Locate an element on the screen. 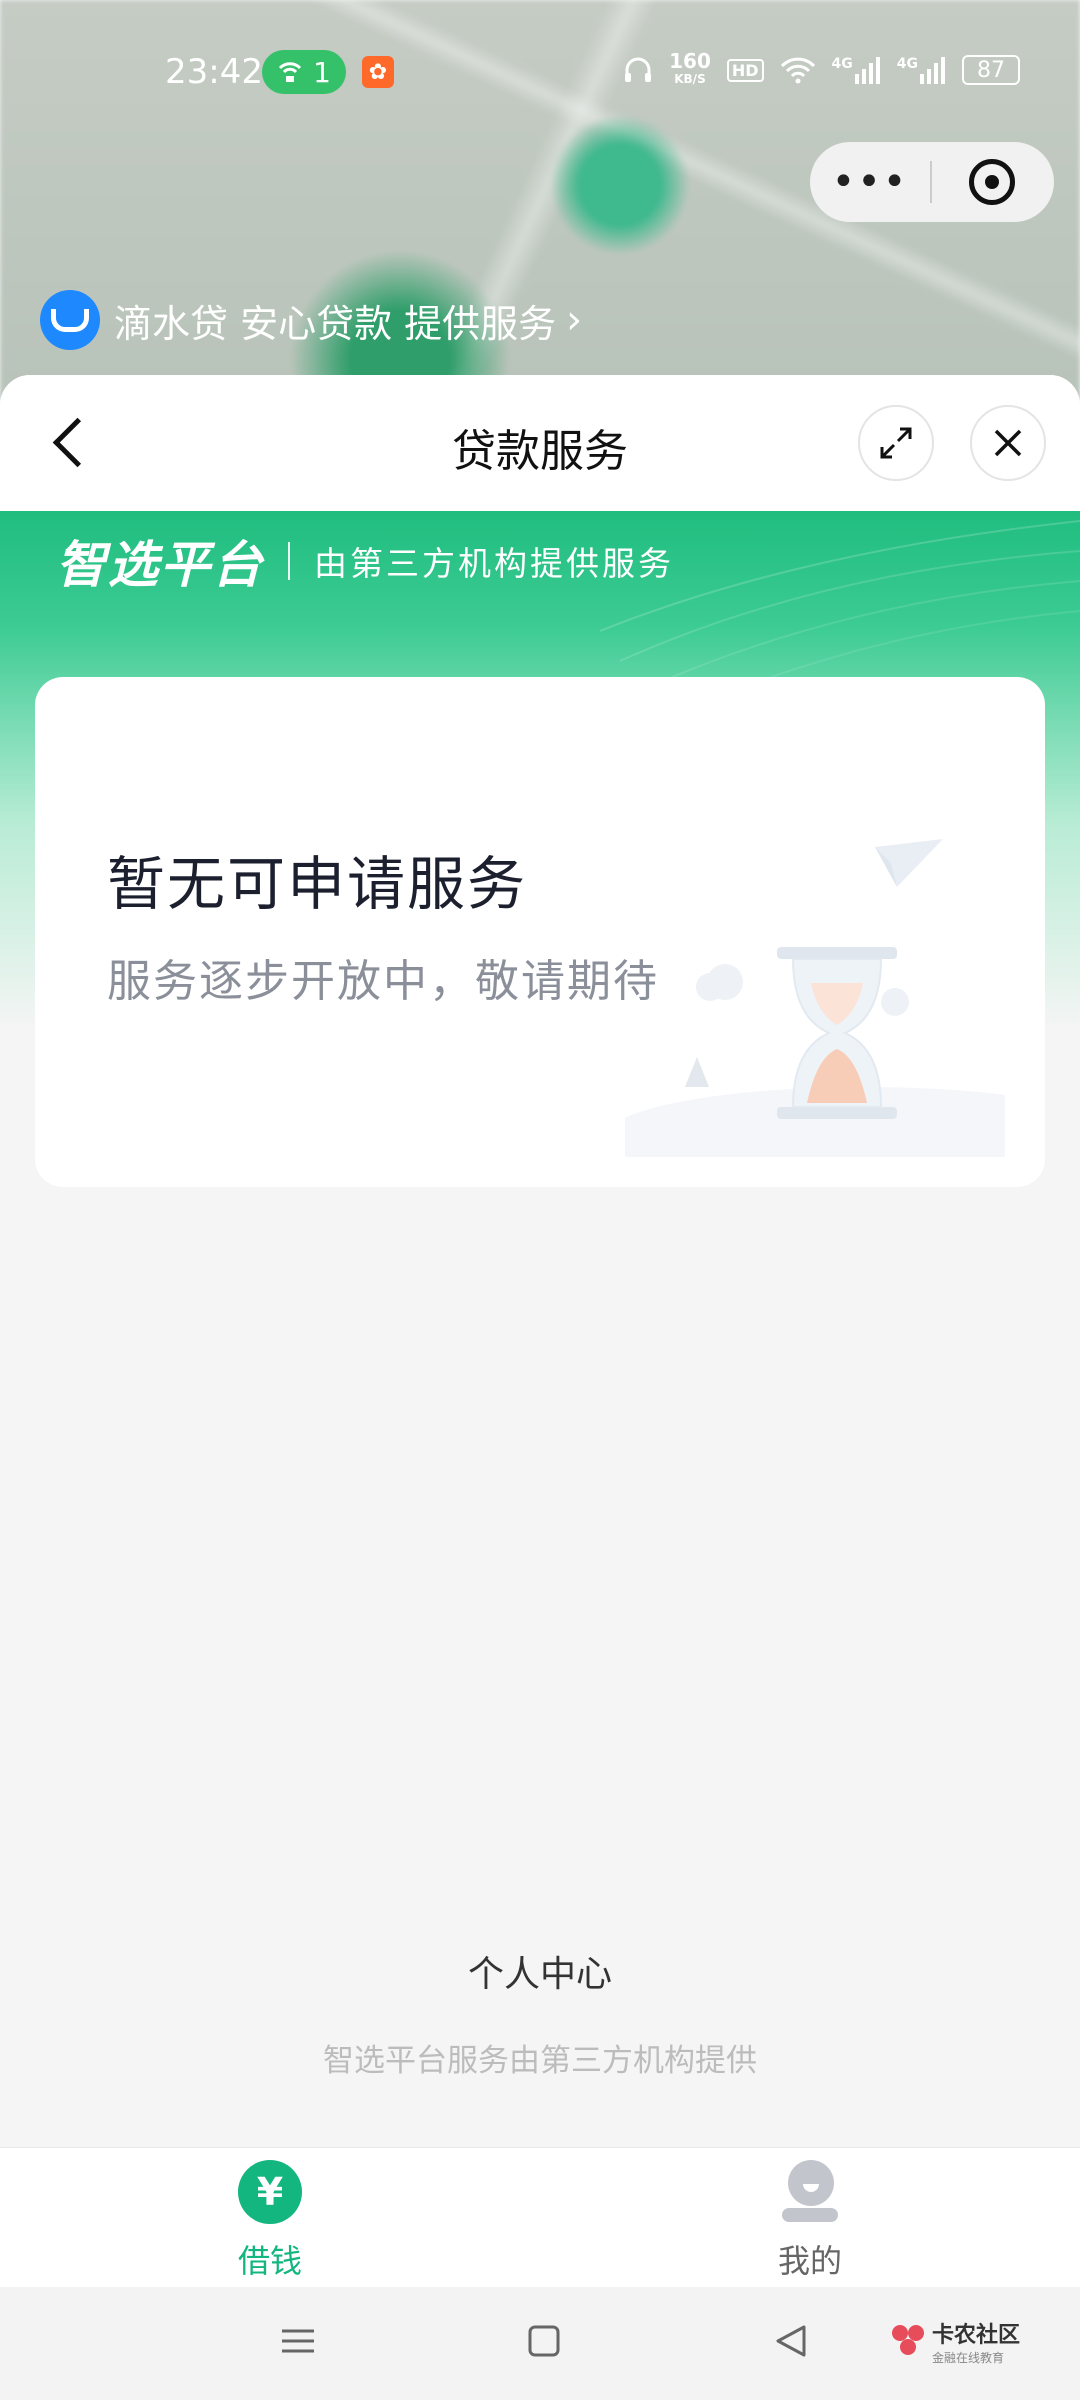 Image resolution: width=1080 pixels, height=2400 pixels. hd-badge: HD is located at coordinates (745, 70).